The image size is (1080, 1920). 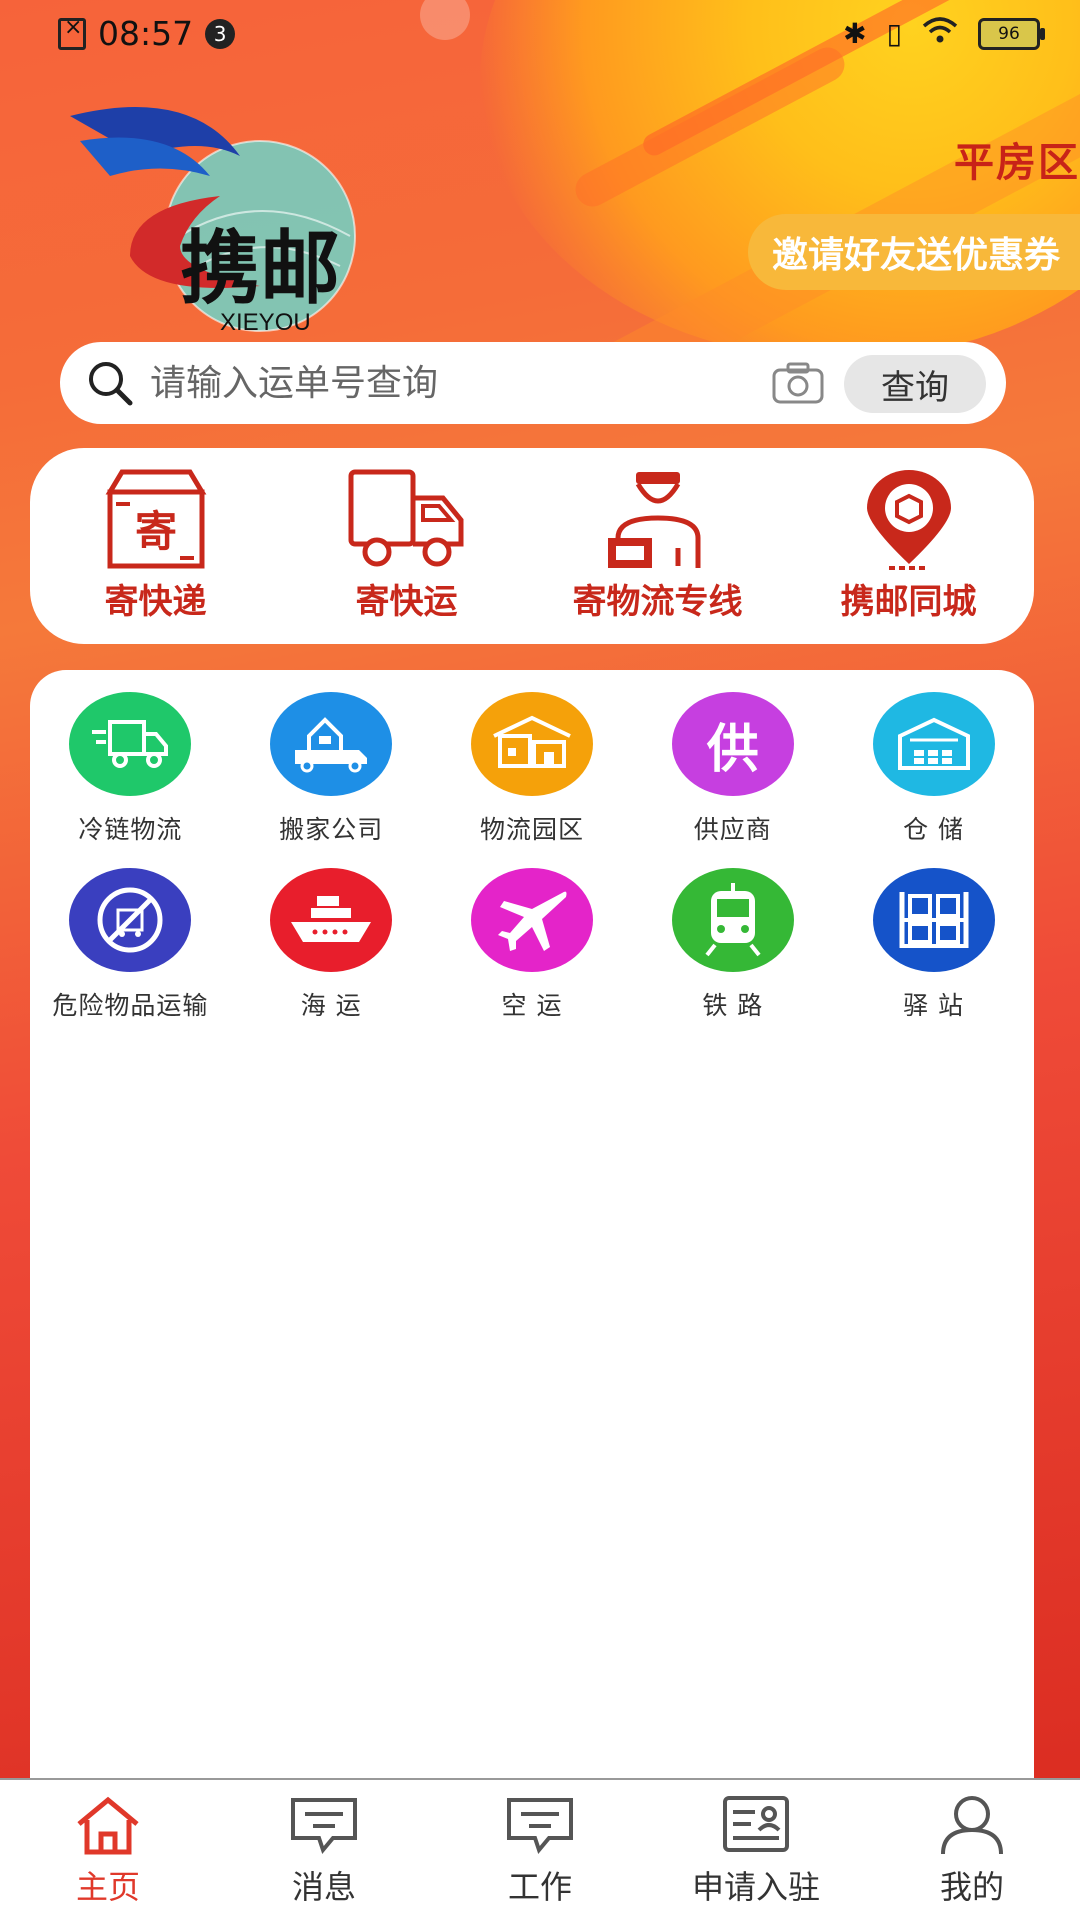 I want to click on ship-icon, so click(x=331, y=920).